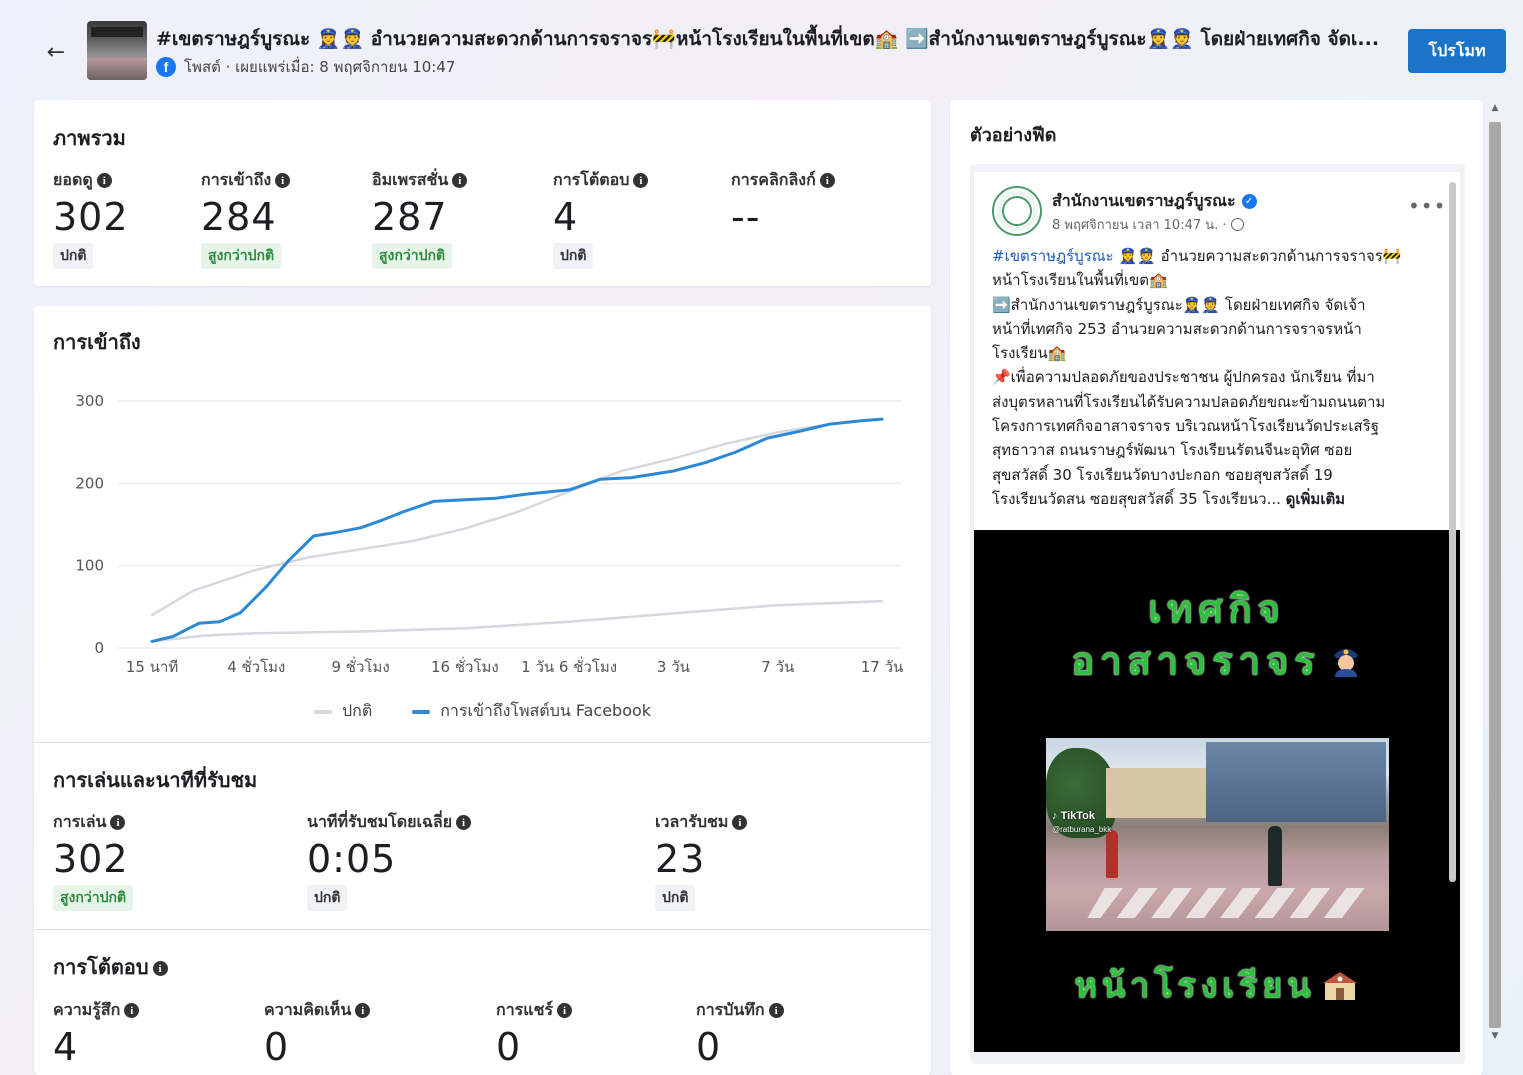  Describe the element at coordinates (155, 780) in the screenshot. I see `playback-title: การเล่นและนาทีที่รับชม` at that location.